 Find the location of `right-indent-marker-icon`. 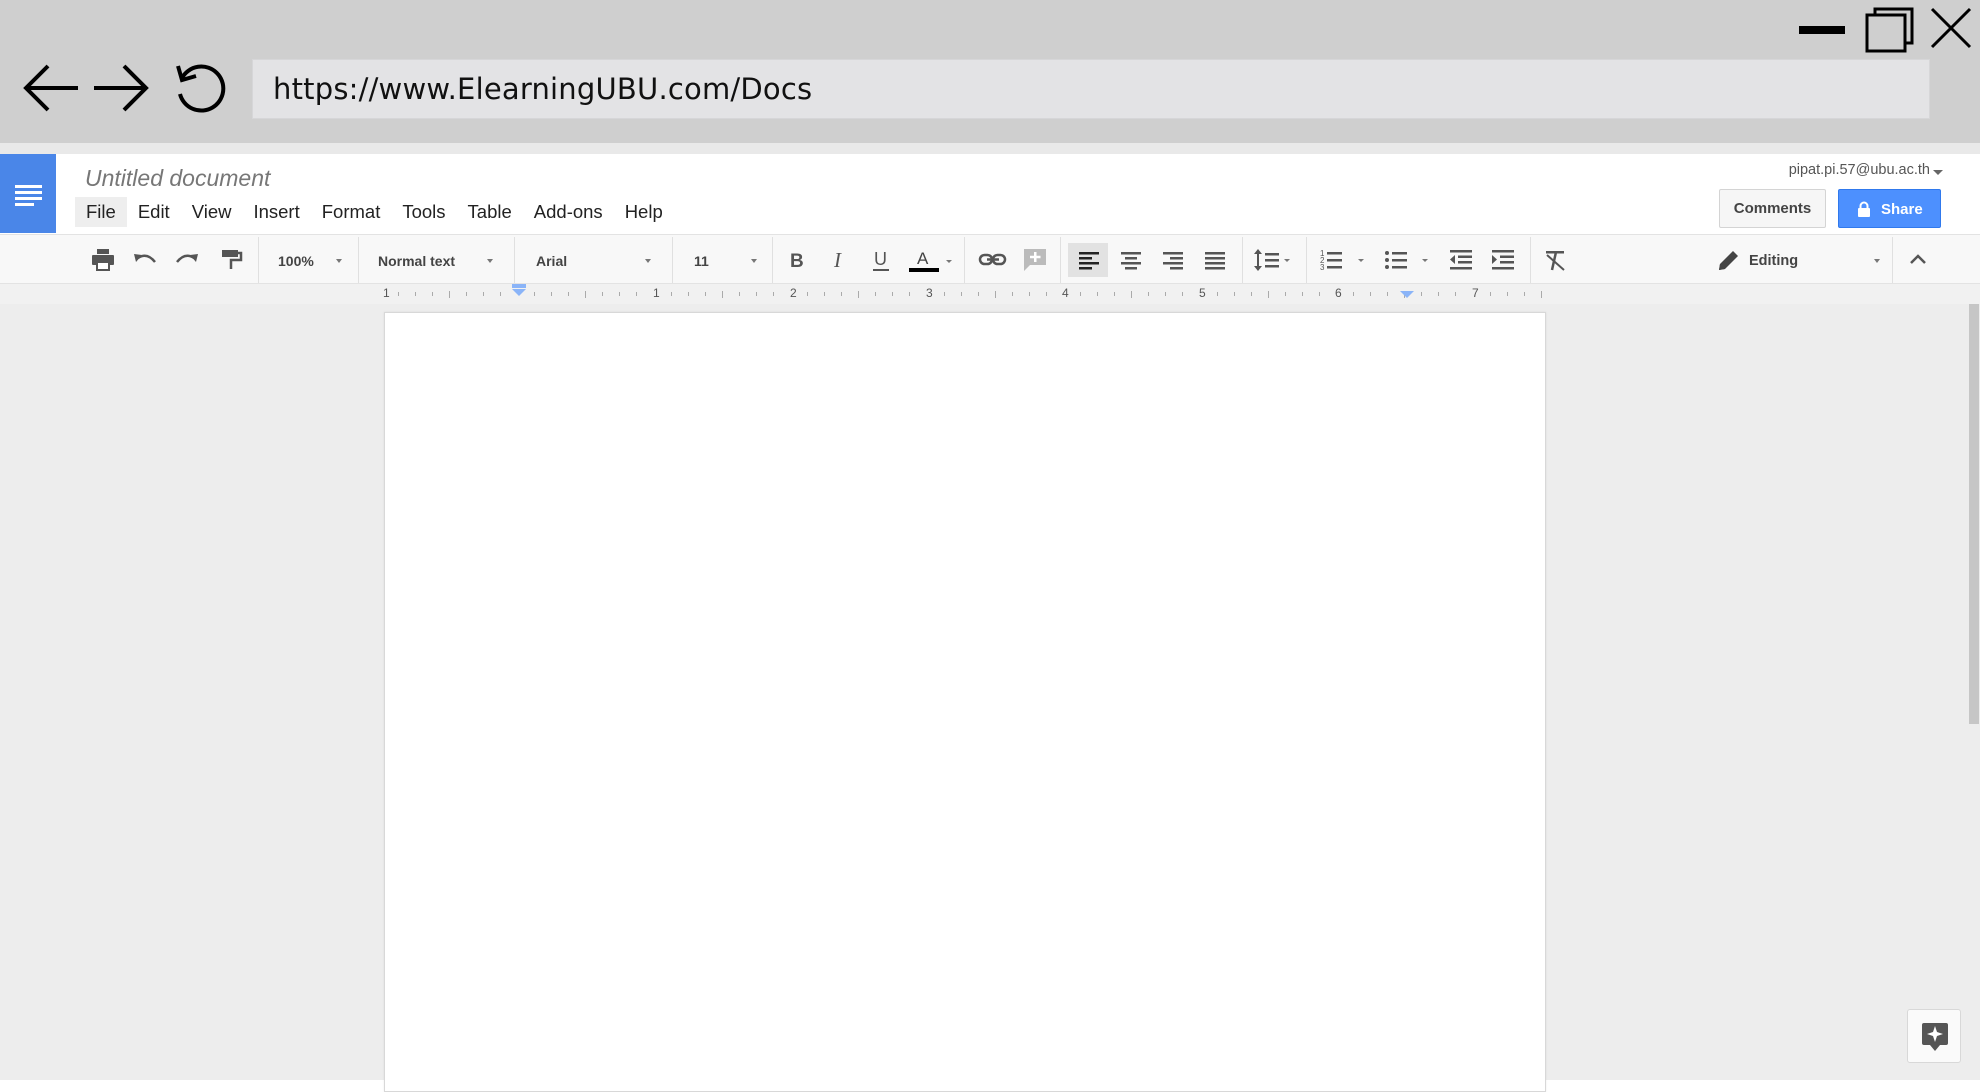

right-indent-marker-icon is located at coordinates (1407, 295).